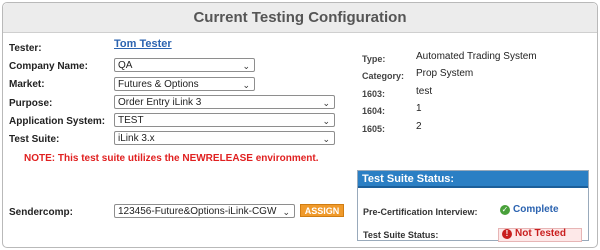 Image resolution: width=600 pixels, height=250 pixels. Describe the element at coordinates (31, 103) in the screenshot. I see `purpose-label: Purpose:` at that location.